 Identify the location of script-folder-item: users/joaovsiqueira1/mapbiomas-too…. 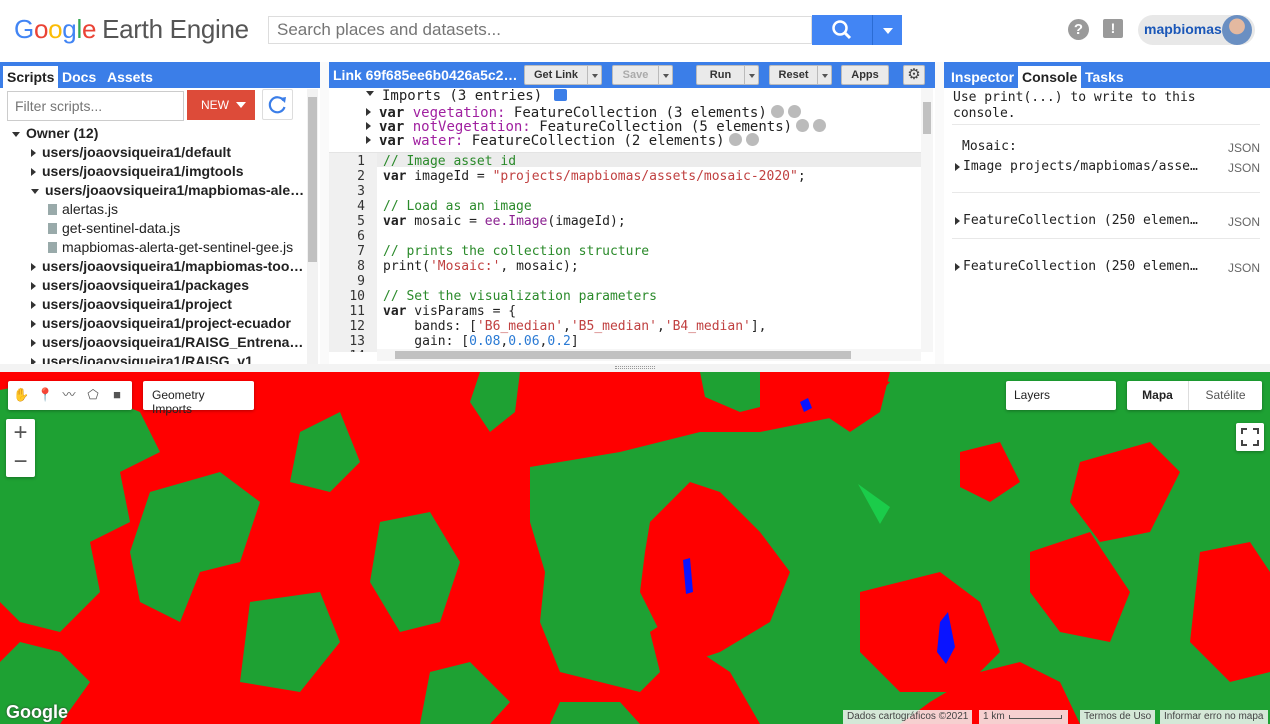
(167, 267).